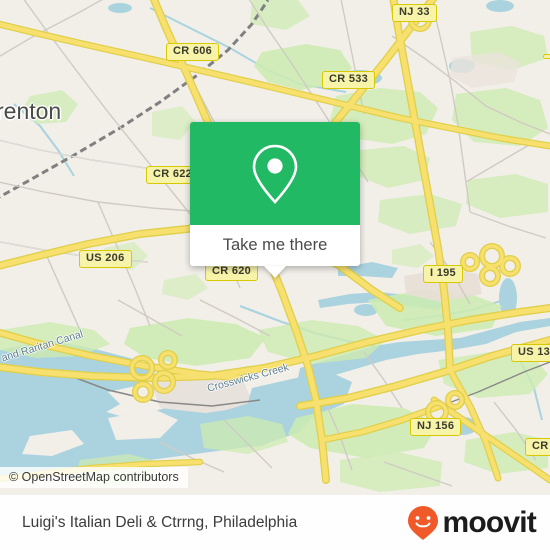 The width and height of the screenshot is (550, 550). Describe the element at coordinates (546, 56) in the screenshot. I see `road-shield-clipped-right` at that location.